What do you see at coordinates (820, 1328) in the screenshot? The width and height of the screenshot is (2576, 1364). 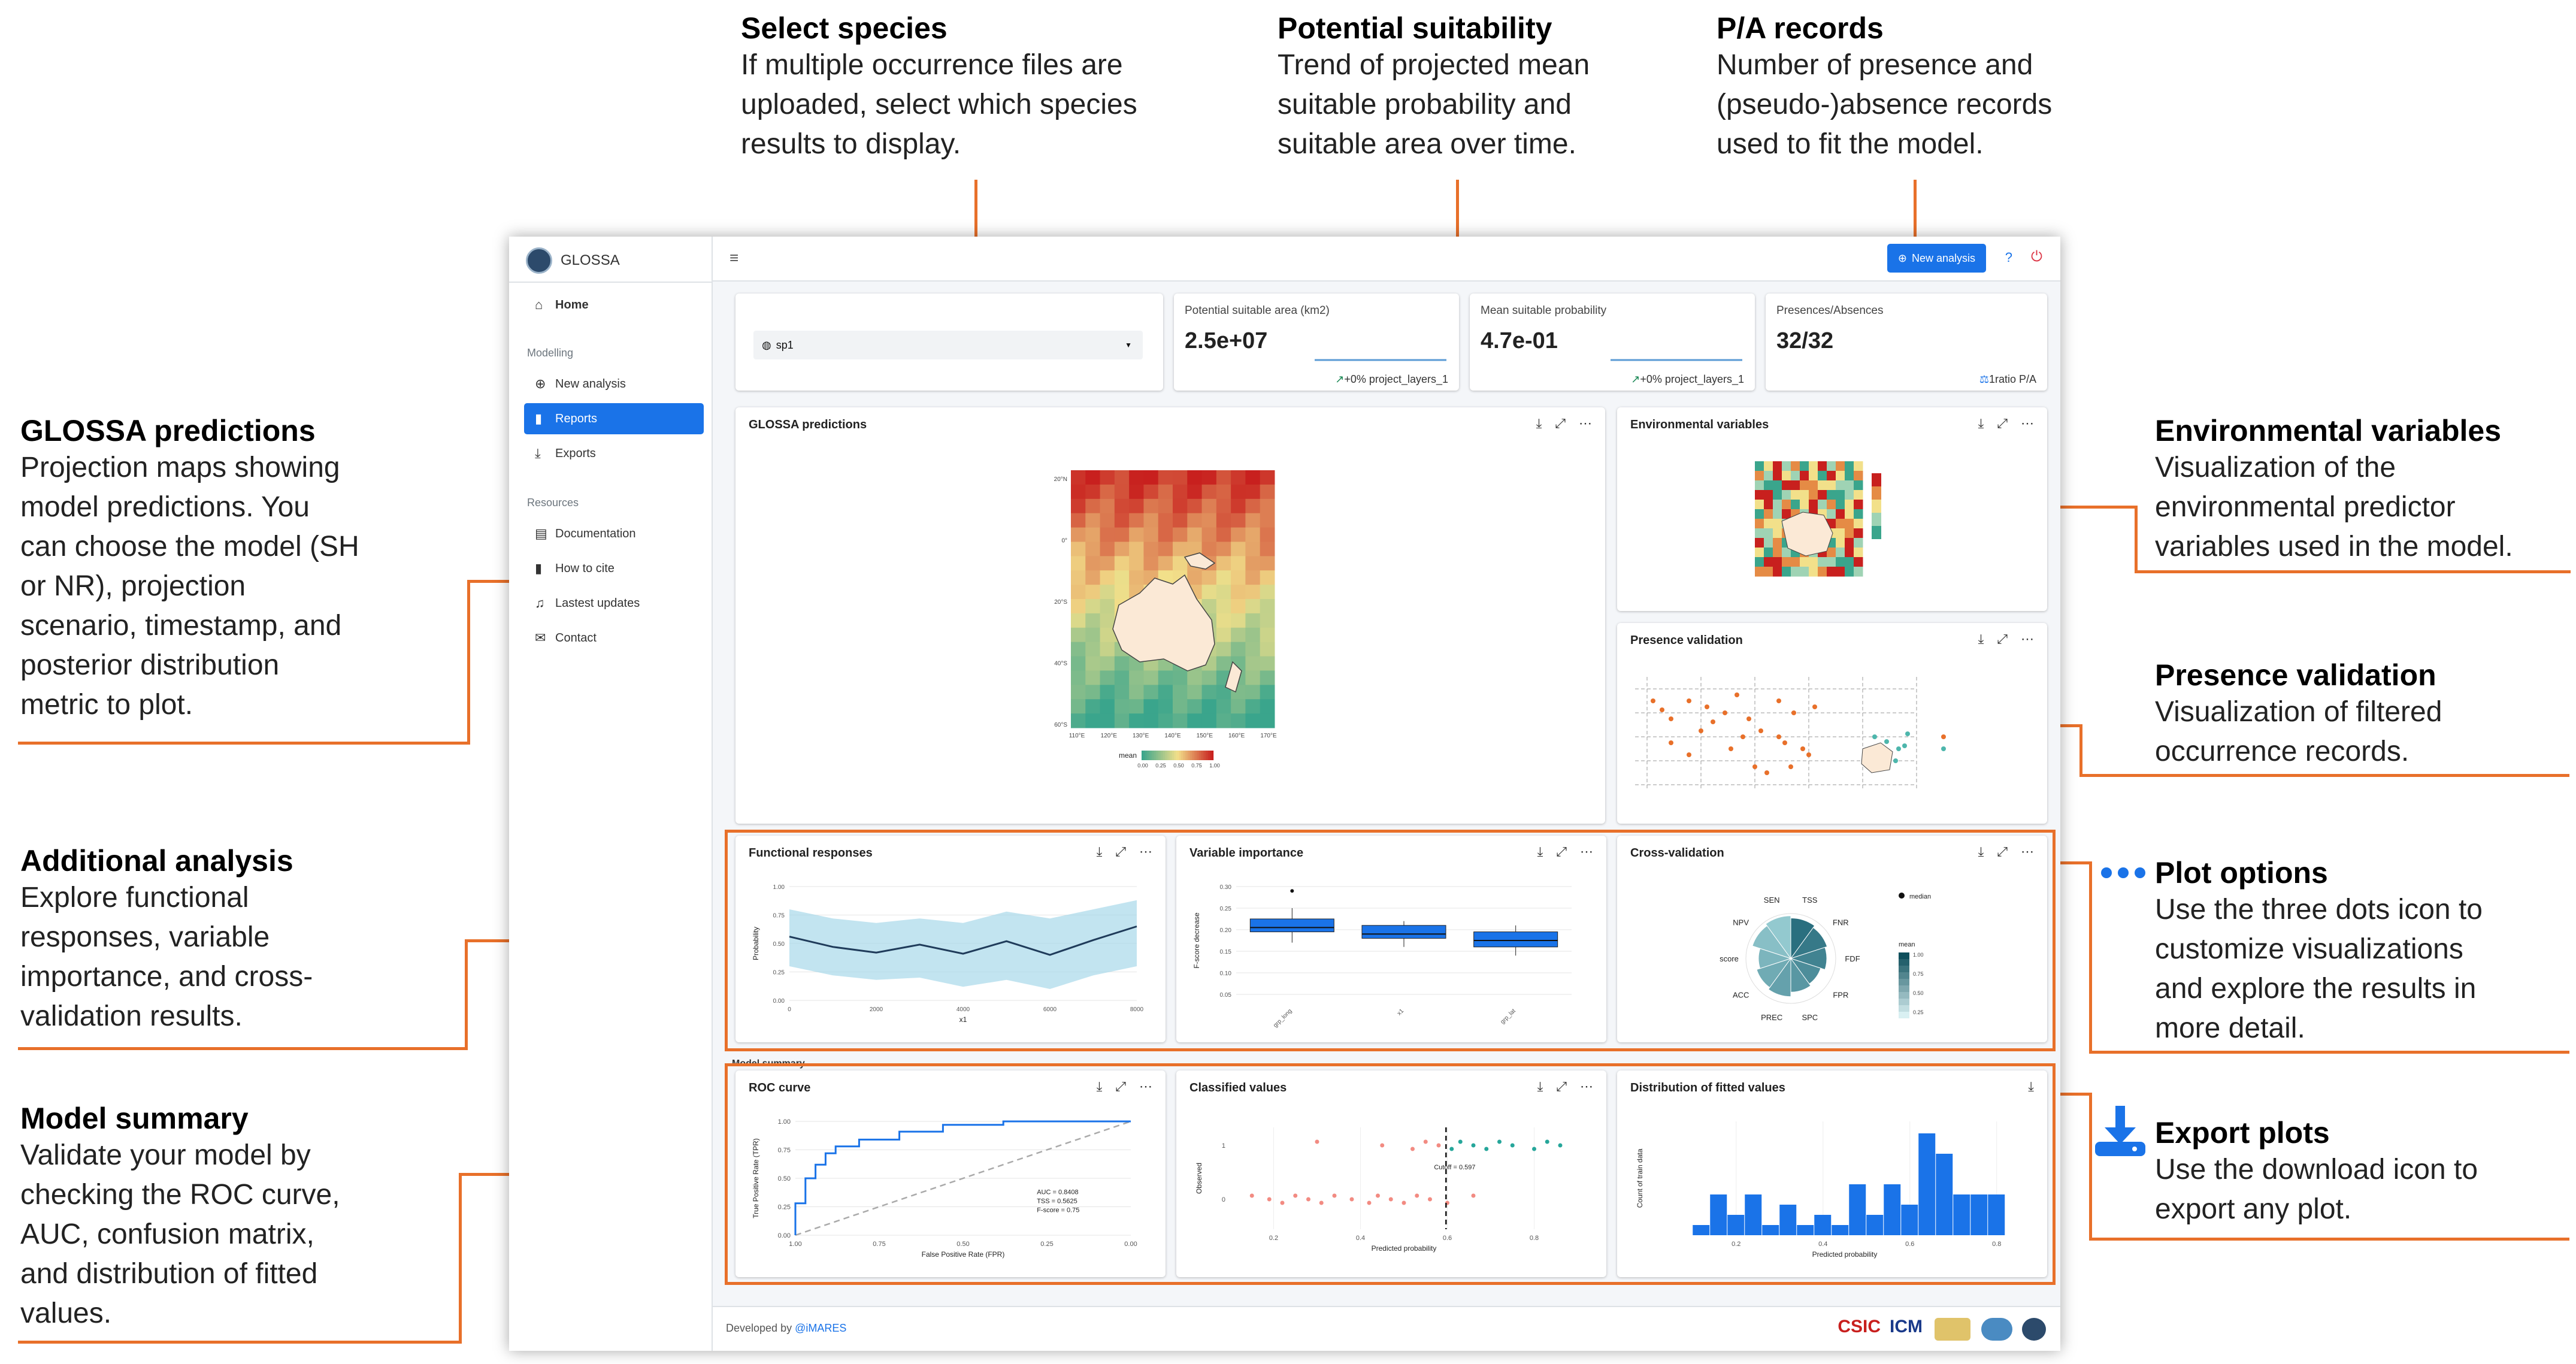 I see `imares-link: @iMARES` at bounding box center [820, 1328].